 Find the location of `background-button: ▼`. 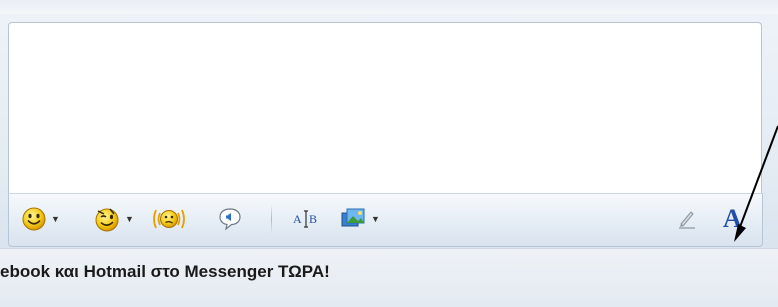

background-button: ▼ is located at coordinates (359, 219).